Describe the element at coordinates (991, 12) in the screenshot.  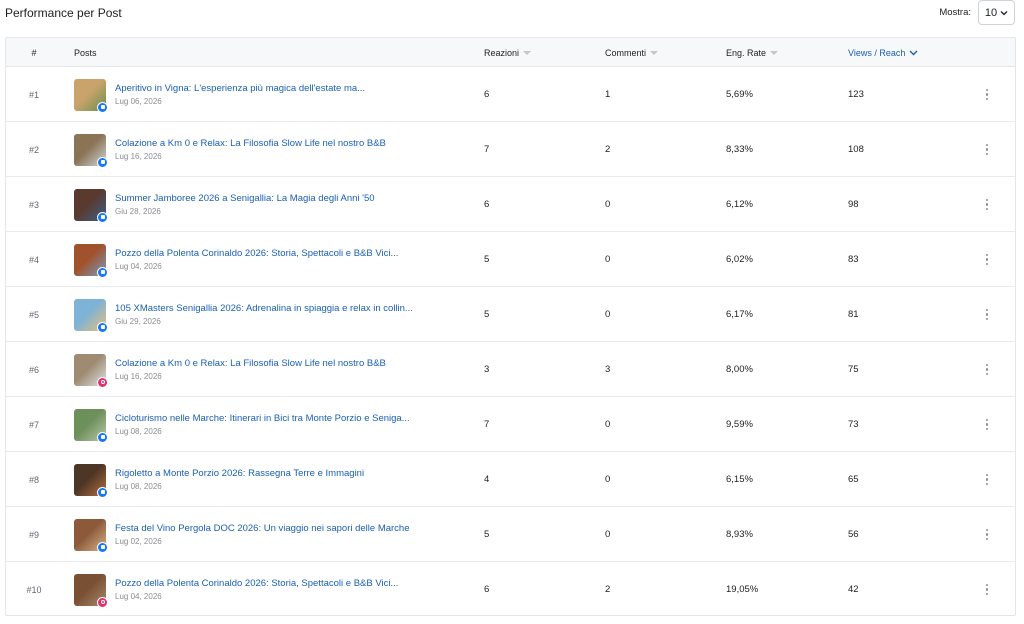
I see `rows-per-page-value: 10` at that location.